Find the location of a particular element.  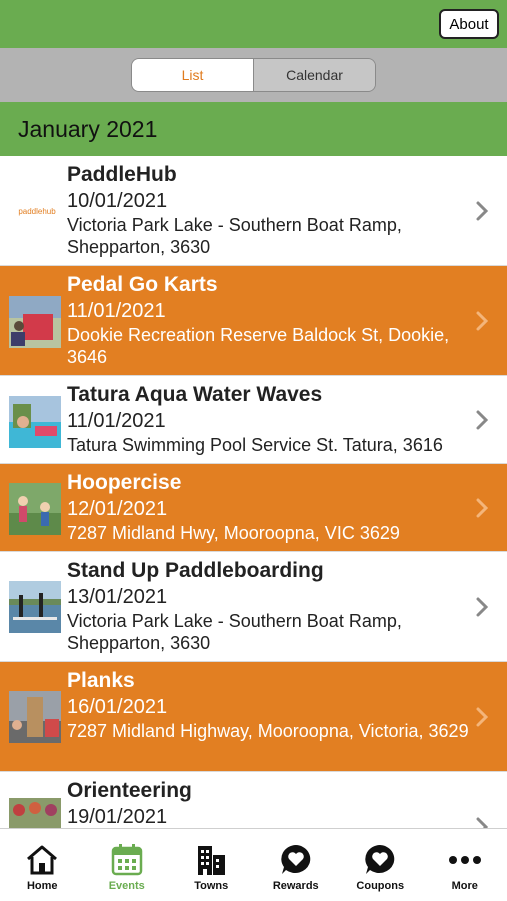

event-date: 19/01/2021 is located at coordinates (272, 816).